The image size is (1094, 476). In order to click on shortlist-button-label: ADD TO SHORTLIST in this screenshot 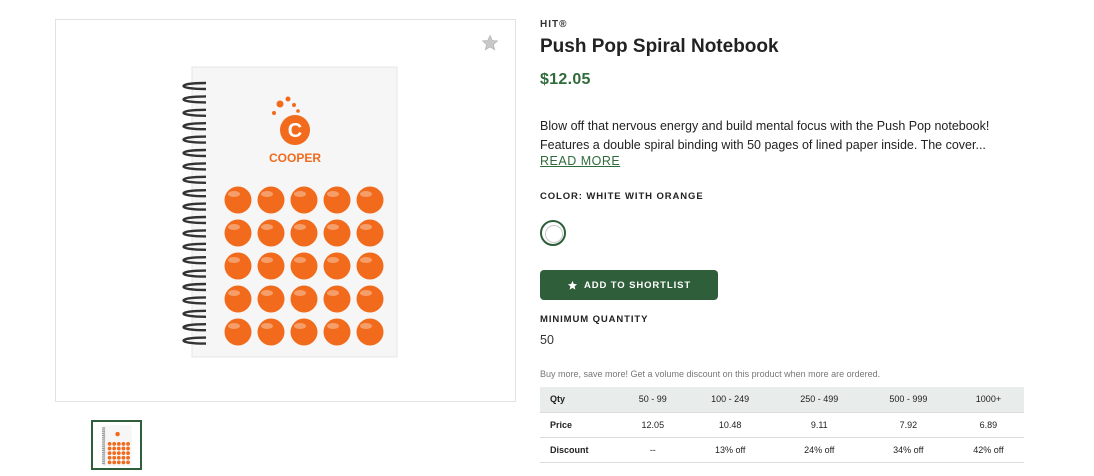, I will do `click(637, 285)`.